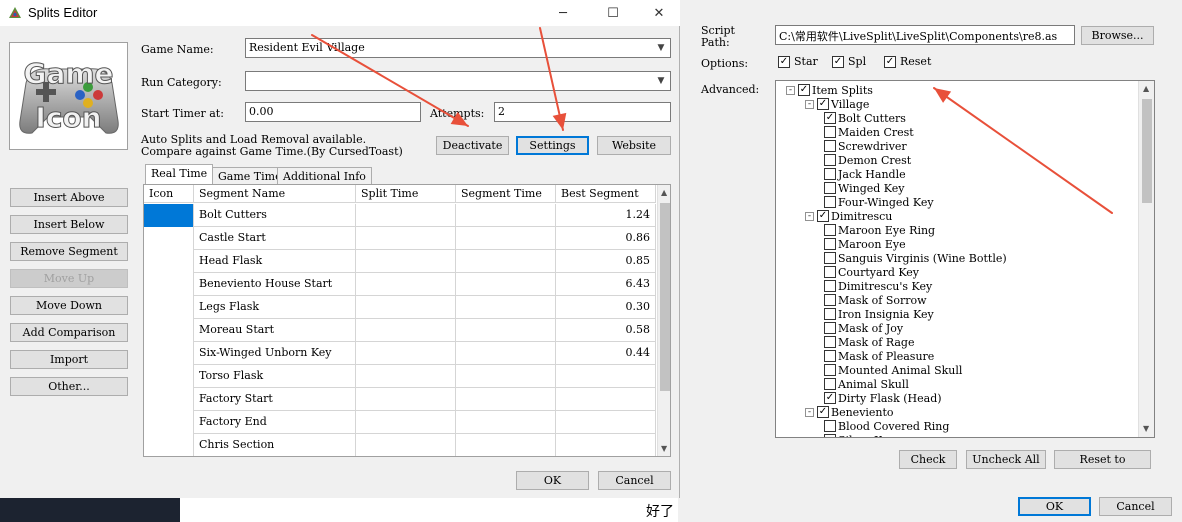  What do you see at coordinates (324, 176) in the screenshot?
I see `tab-additional-info: Additional Info` at bounding box center [324, 176].